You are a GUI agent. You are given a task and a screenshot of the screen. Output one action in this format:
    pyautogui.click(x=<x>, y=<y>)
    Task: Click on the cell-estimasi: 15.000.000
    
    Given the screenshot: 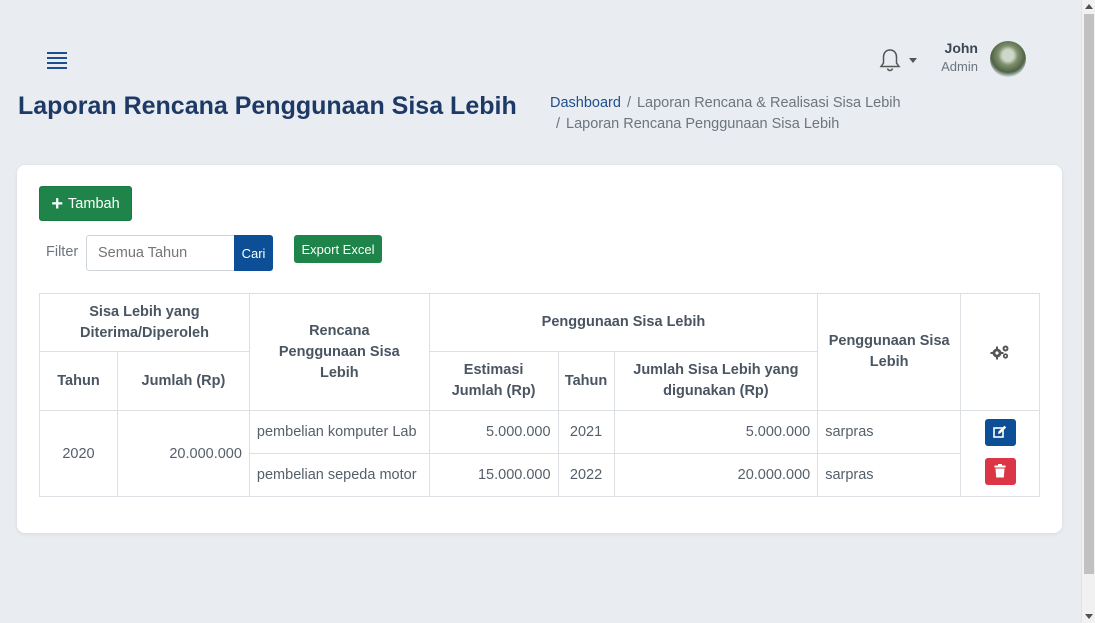 What is the action you would take?
    pyautogui.click(x=493, y=475)
    